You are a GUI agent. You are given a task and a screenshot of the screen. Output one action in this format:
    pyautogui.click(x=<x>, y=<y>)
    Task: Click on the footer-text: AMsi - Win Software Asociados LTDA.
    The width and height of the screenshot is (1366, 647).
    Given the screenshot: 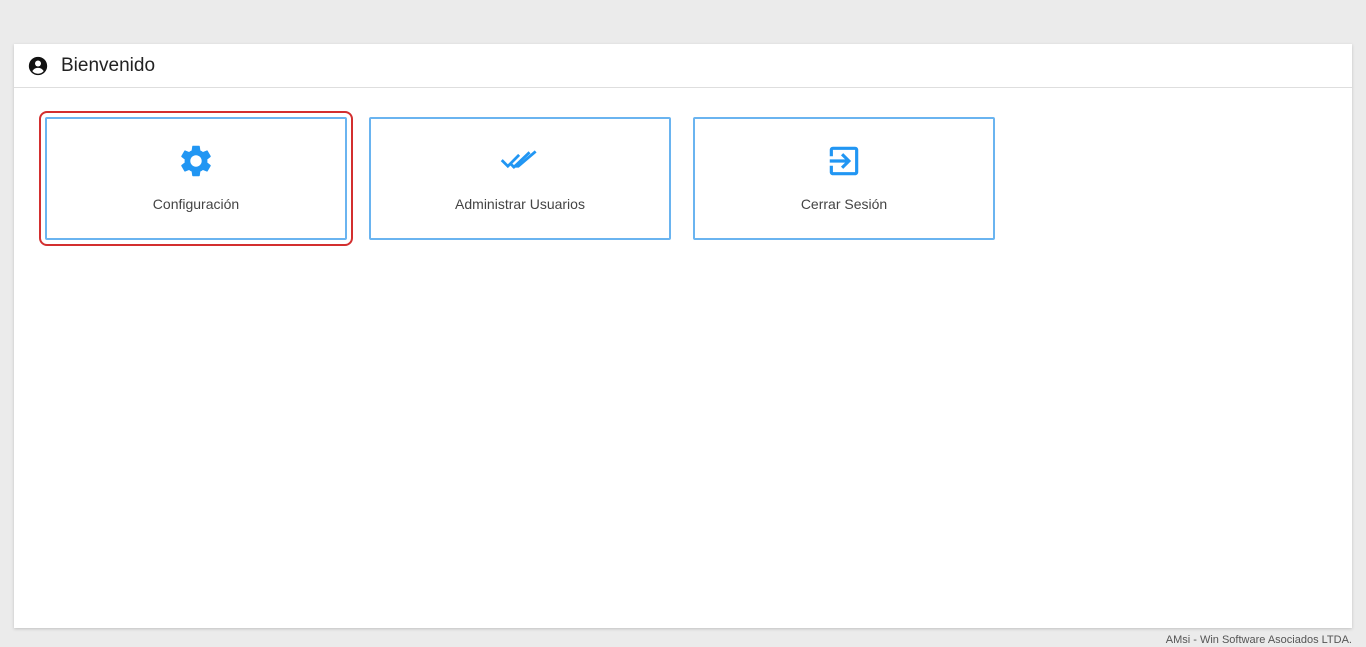 What is the action you would take?
    pyautogui.click(x=1258, y=640)
    